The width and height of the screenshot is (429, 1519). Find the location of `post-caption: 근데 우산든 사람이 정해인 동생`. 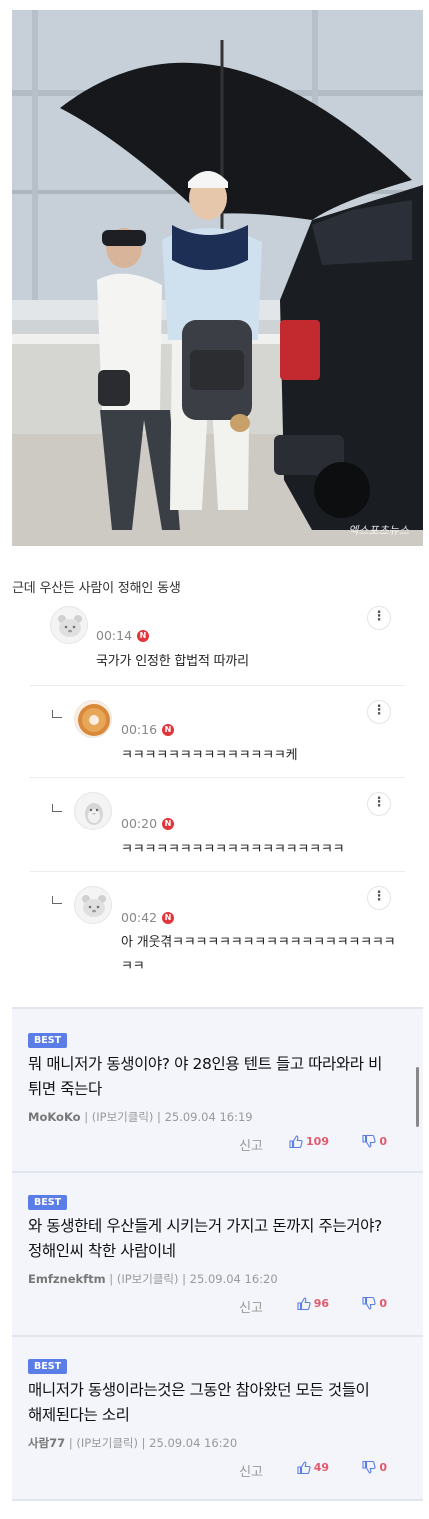

post-caption: 근데 우산든 사람이 정해인 동생 is located at coordinates (96, 588).